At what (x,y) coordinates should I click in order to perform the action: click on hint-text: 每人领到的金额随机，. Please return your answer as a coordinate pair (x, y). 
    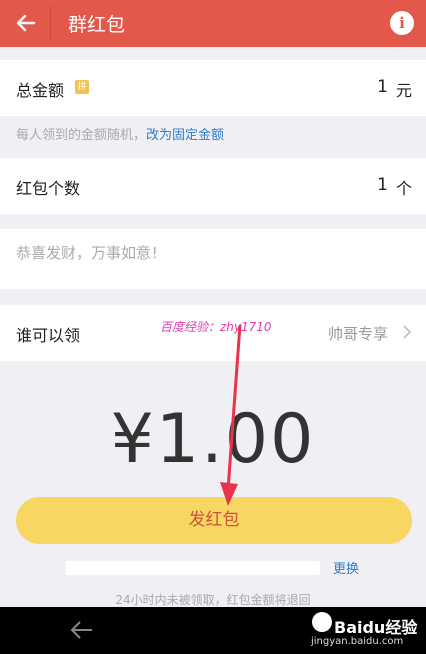
    Looking at the image, I should click on (81, 135).